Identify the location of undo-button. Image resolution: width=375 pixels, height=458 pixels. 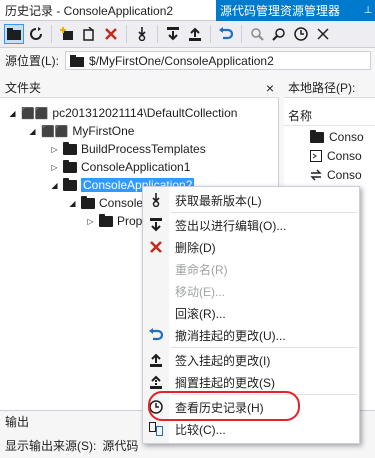
(226, 34).